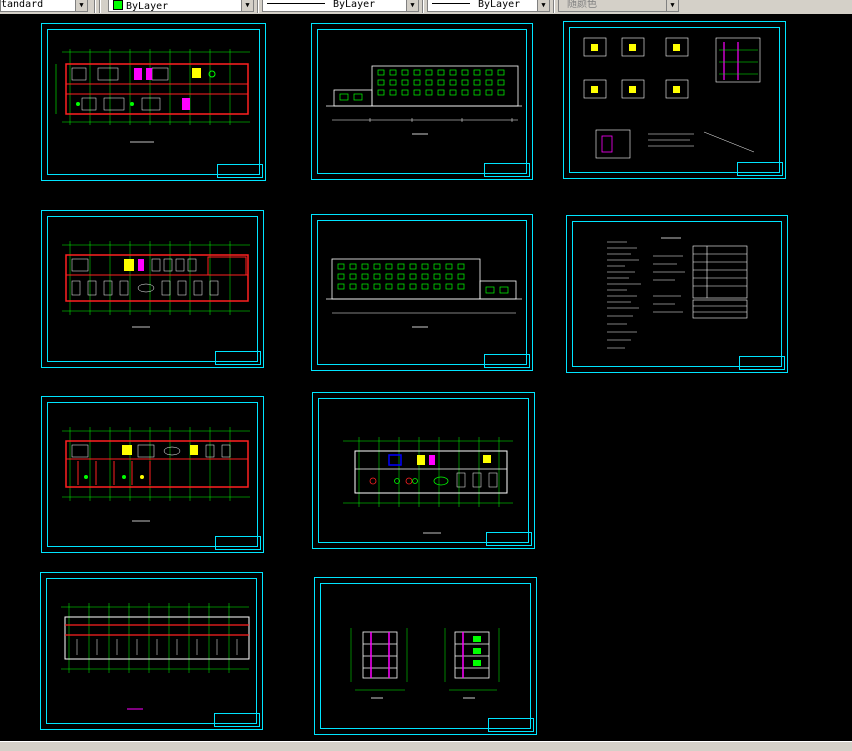  Describe the element at coordinates (425, 663) in the screenshot. I see `section-drawing` at that location.